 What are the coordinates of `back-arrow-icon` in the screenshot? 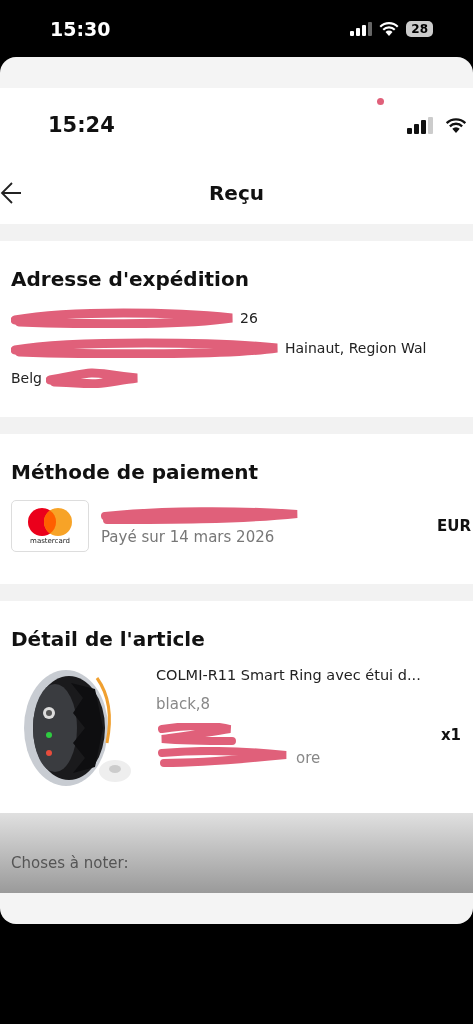 It's located at (11, 193).